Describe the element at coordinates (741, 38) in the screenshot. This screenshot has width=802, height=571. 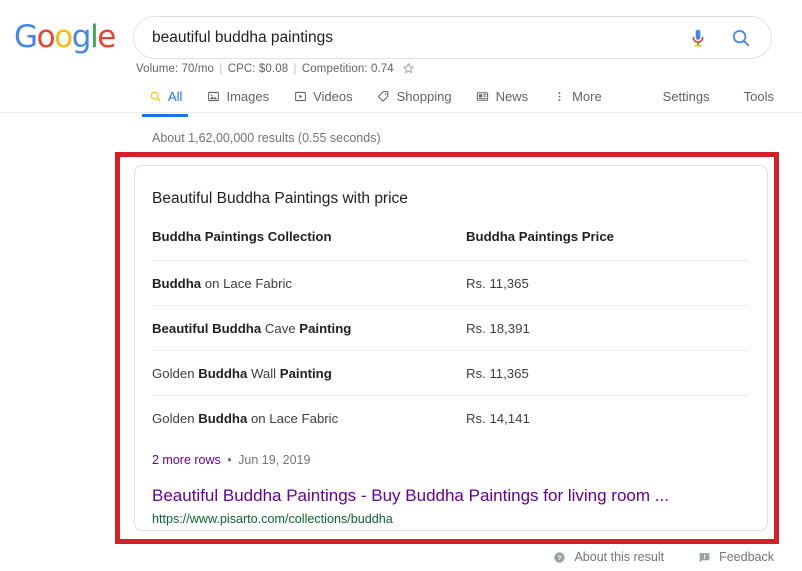
I see `search-submit-icon` at that location.